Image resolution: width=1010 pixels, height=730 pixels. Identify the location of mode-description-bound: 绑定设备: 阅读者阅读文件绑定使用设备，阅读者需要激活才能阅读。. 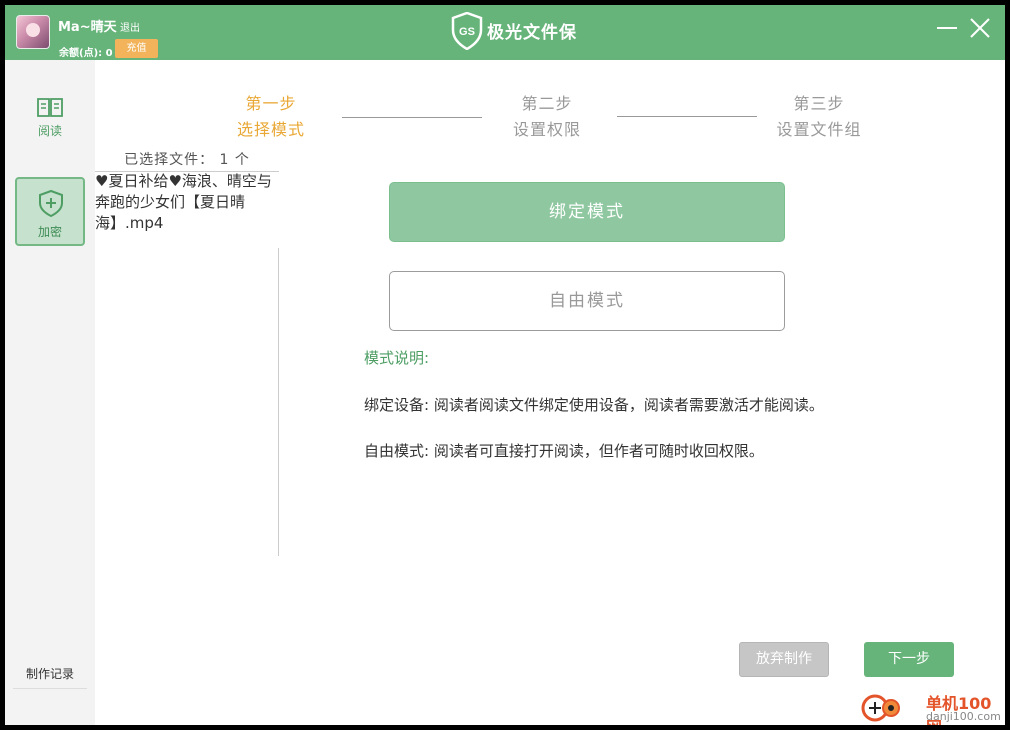
(594, 405).